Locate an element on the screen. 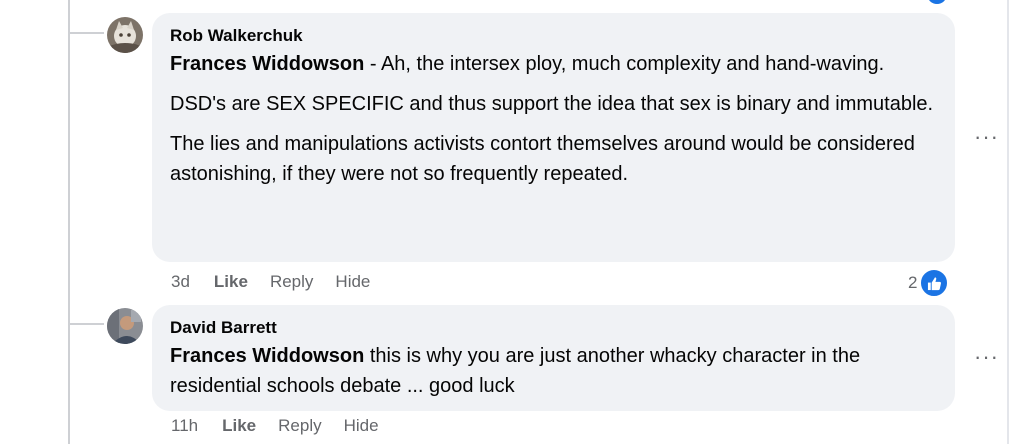 The image size is (1009, 444). reaction-count: 2 is located at coordinates (913, 282).